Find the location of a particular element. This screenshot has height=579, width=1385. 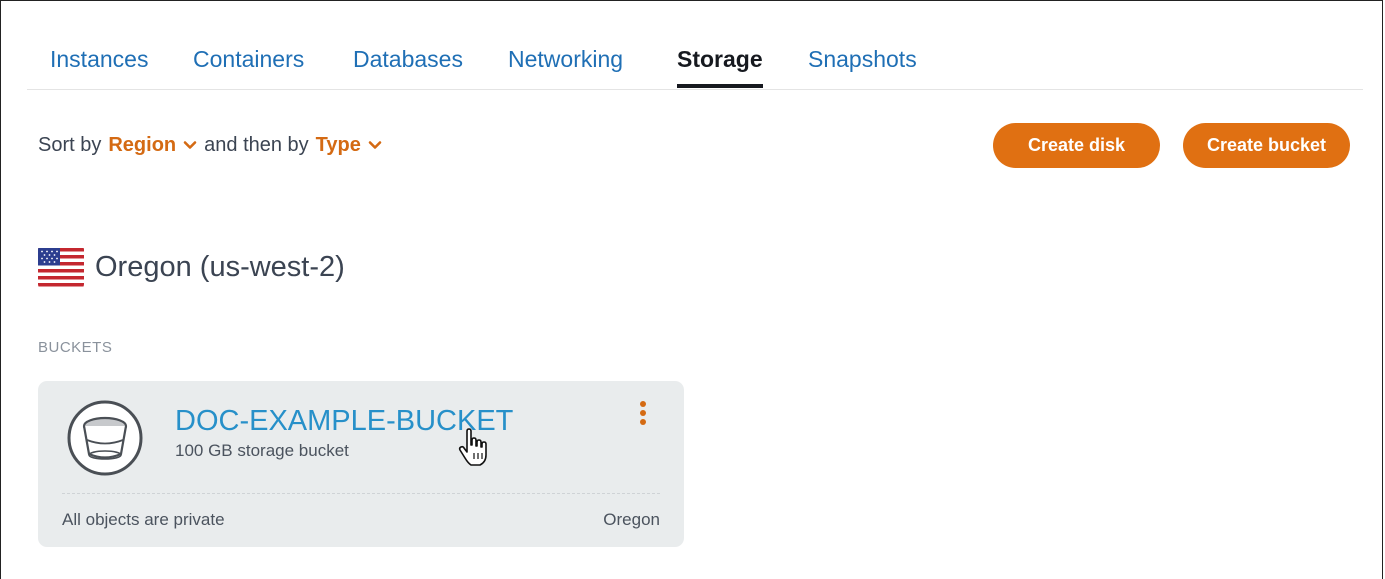

tab-networking: Networking is located at coordinates (565, 59).